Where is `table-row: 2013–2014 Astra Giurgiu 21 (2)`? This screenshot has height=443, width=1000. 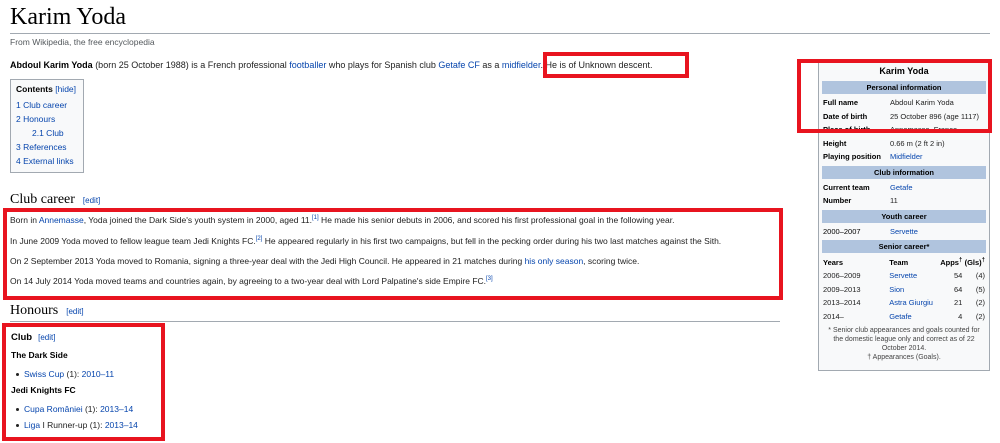 table-row: 2013–2014 Astra Giurgiu 21 (2) is located at coordinates (904, 303).